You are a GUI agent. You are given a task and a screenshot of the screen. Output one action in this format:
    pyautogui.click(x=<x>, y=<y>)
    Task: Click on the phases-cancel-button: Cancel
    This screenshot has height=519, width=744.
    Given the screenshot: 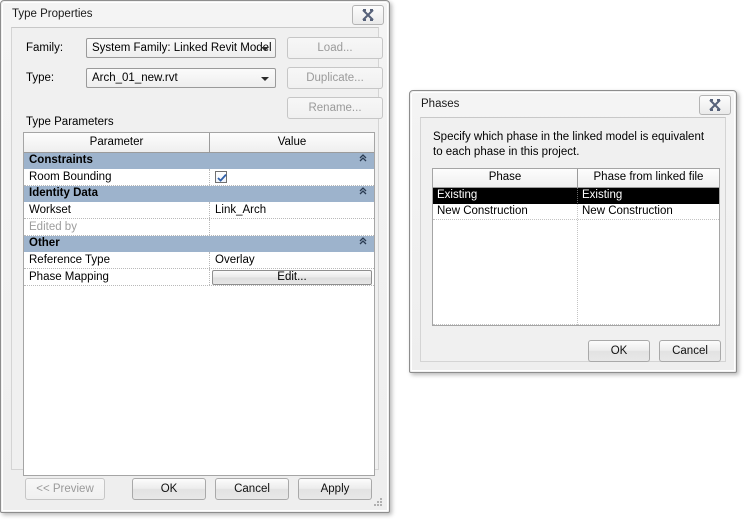 What is the action you would take?
    pyautogui.click(x=690, y=351)
    